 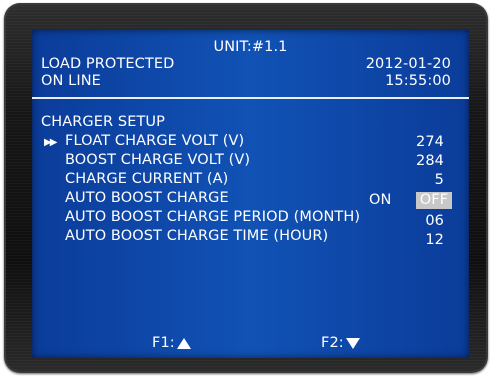 I want to click on date-display: 2012-01-20, so click(x=408, y=64).